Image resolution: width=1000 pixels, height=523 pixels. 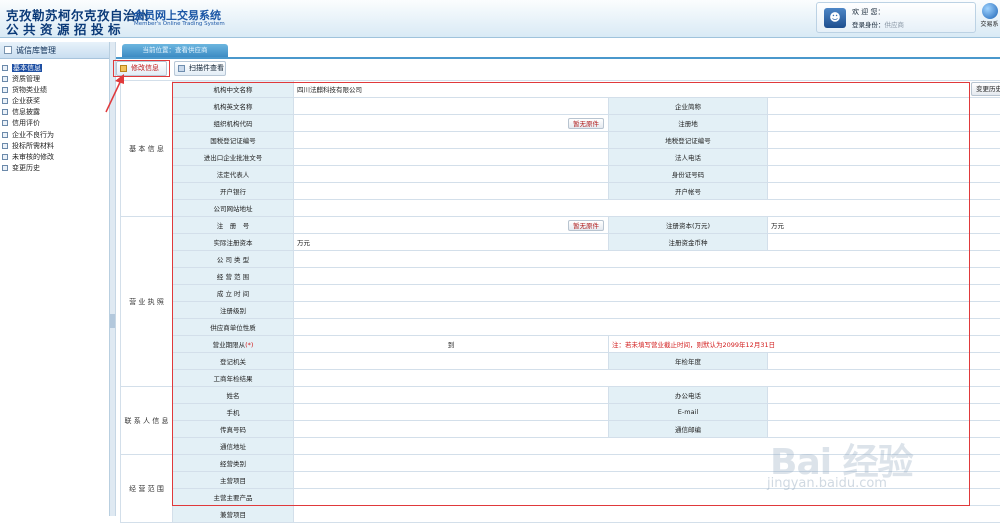 I want to click on value-reg-no, so click(x=428, y=225).